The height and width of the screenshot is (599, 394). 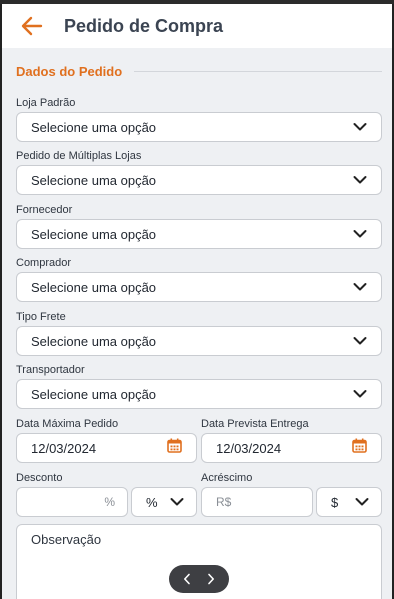 I want to click on field-fornecedor: Fornecedor Selecione uma opção, so click(x=199, y=226).